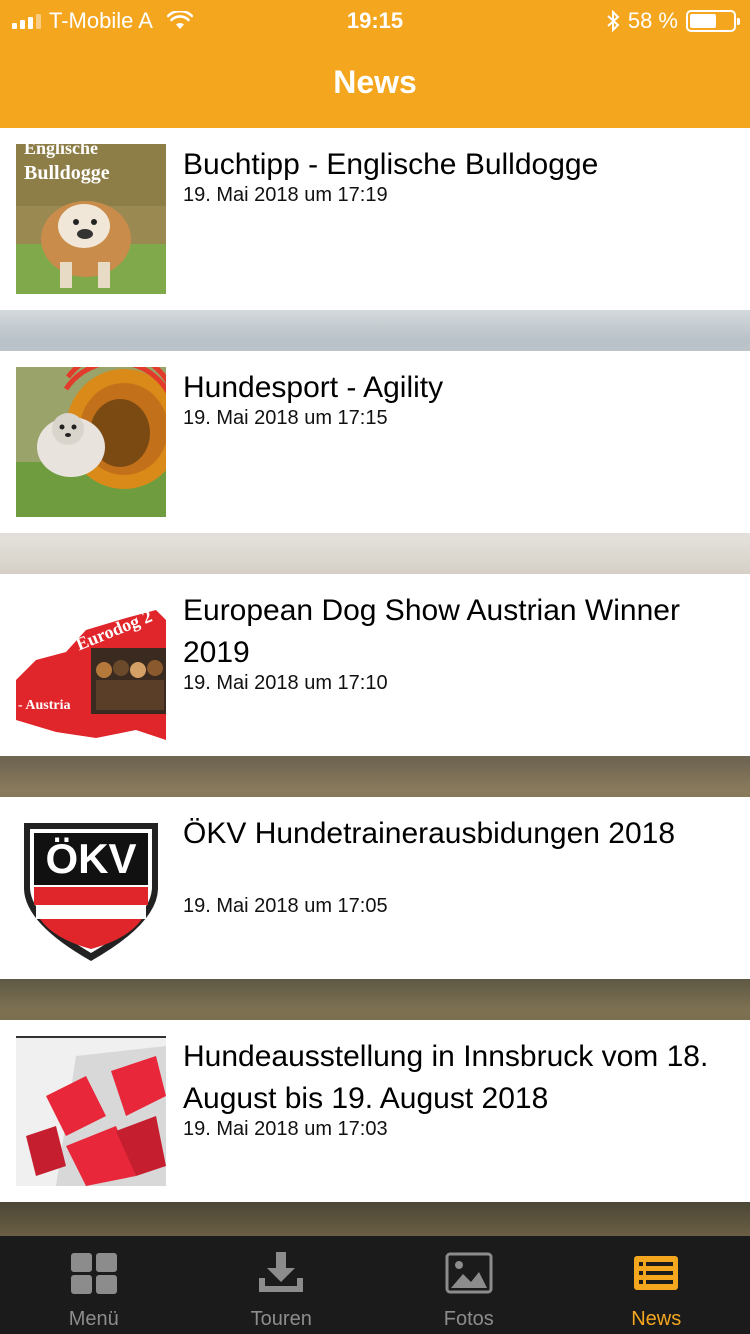 The image size is (750, 1334). What do you see at coordinates (656, 1273) in the screenshot?
I see `news-icon` at bounding box center [656, 1273].